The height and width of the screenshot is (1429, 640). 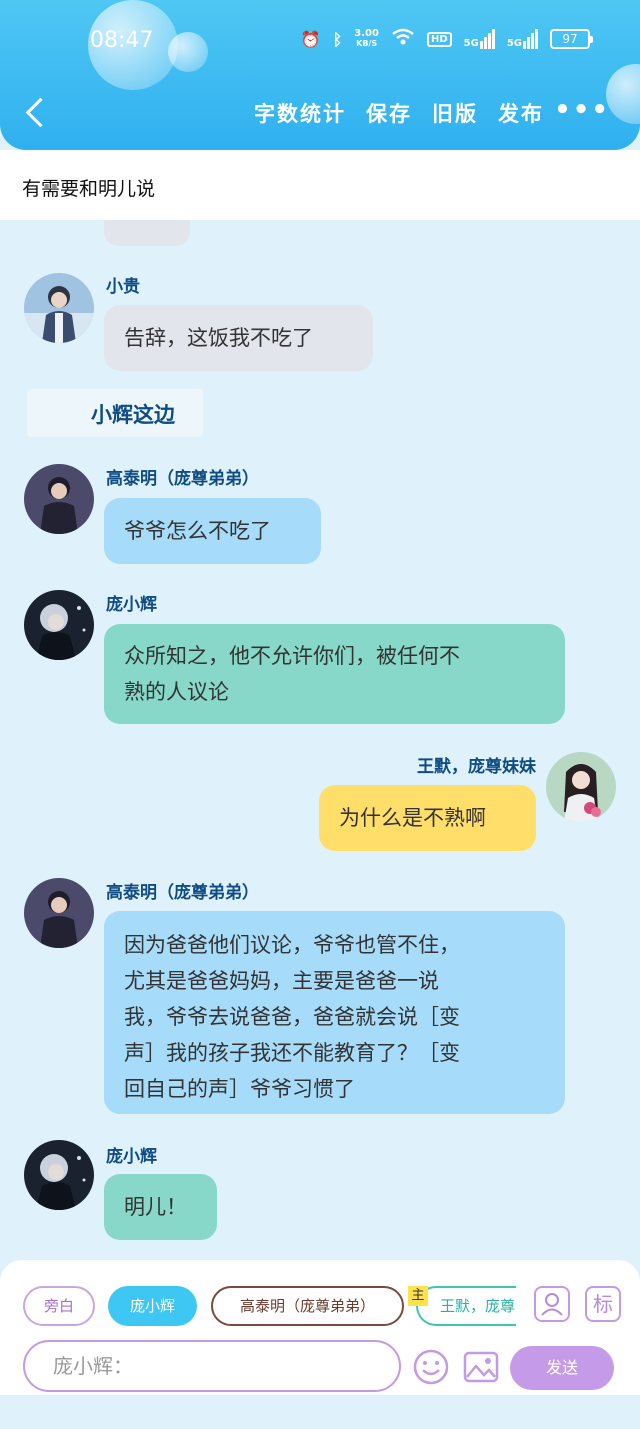 What do you see at coordinates (320, 1327) in the screenshot?
I see `compose-panel: 旁白 庞小辉 高泰明（庞尊弟弟） 王默，庞尊 主 标 发送` at bounding box center [320, 1327].